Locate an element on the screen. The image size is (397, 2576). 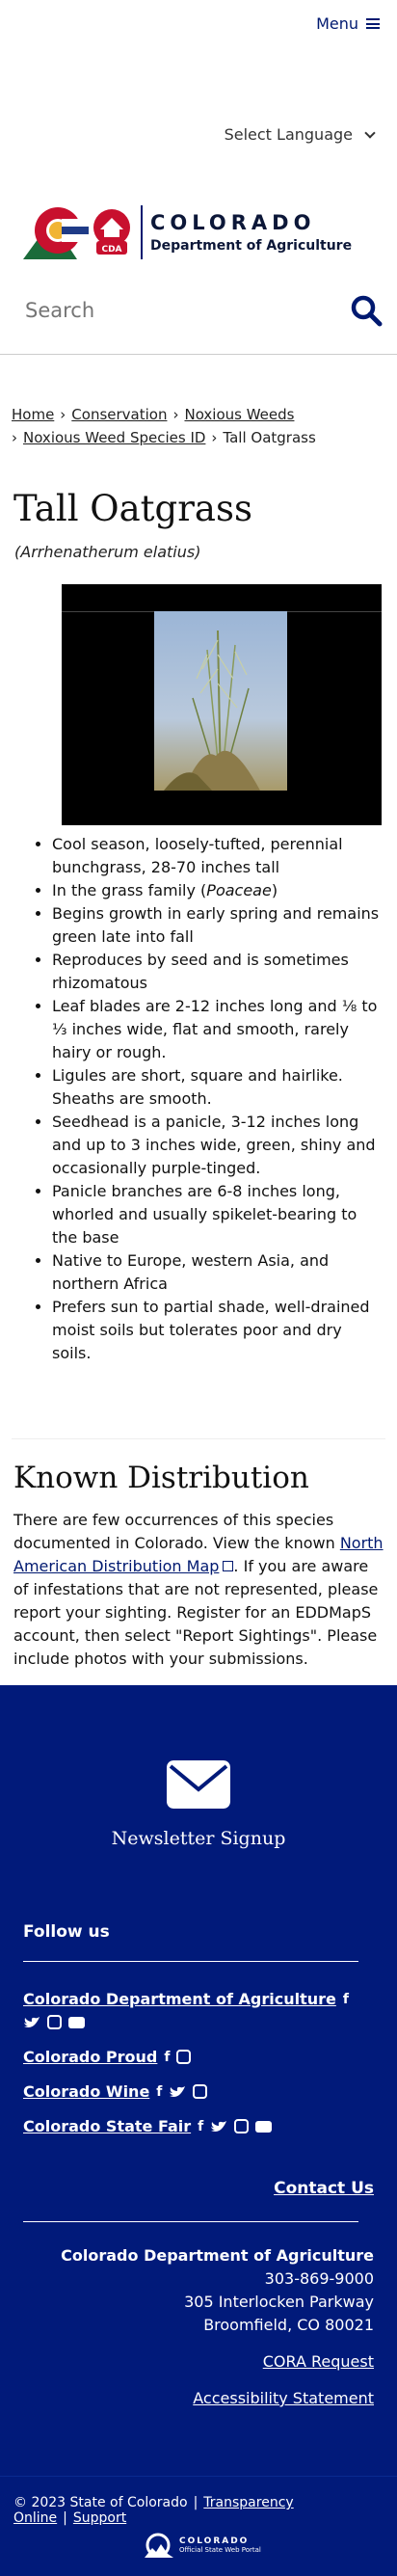
chevron-down-icon is located at coordinates (370, 133).